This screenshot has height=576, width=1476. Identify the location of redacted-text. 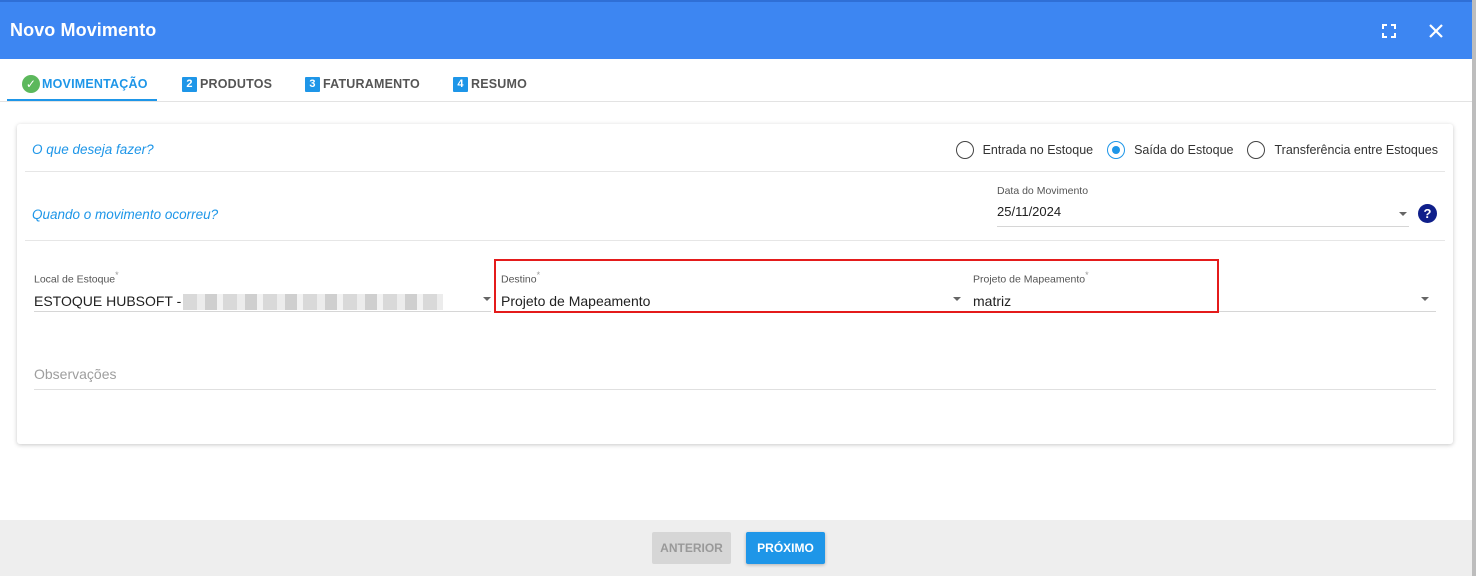
(313, 301).